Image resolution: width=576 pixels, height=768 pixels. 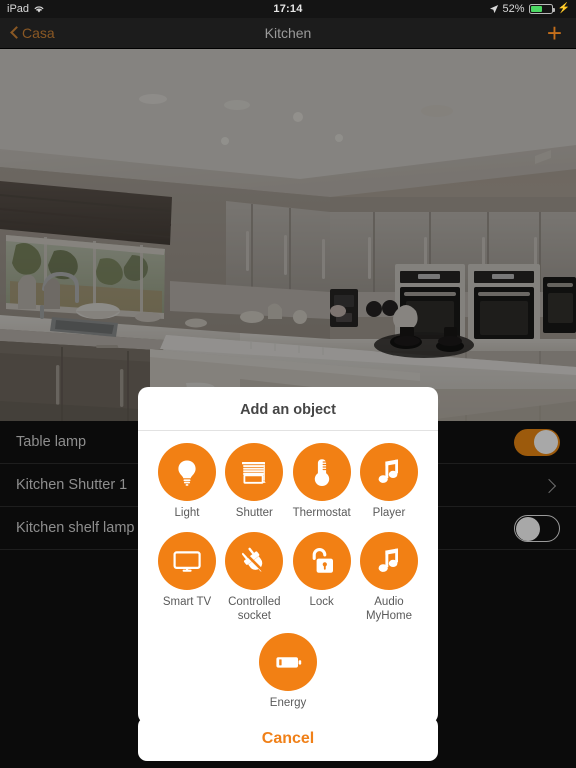 I want to click on object-option-smart-tv: Smart TV, so click(x=187, y=577).